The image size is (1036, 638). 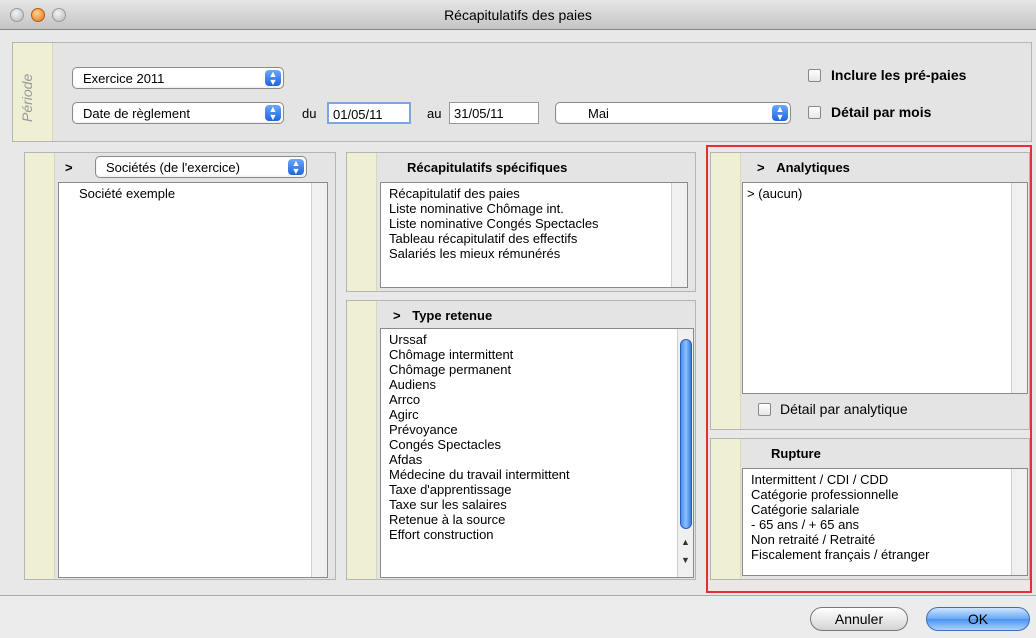 What do you see at coordinates (397, 315) in the screenshot?
I see `retenue-chevron-icon: >` at bounding box center [397, 315].